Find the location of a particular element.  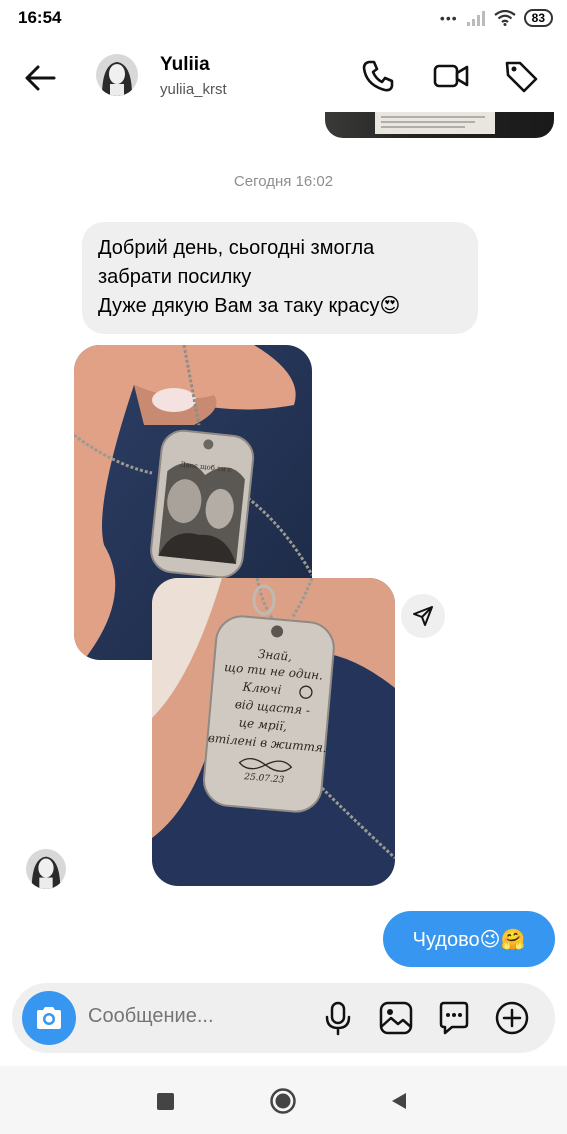

contact-name: Yuliia is located at coordinates (185, 65).